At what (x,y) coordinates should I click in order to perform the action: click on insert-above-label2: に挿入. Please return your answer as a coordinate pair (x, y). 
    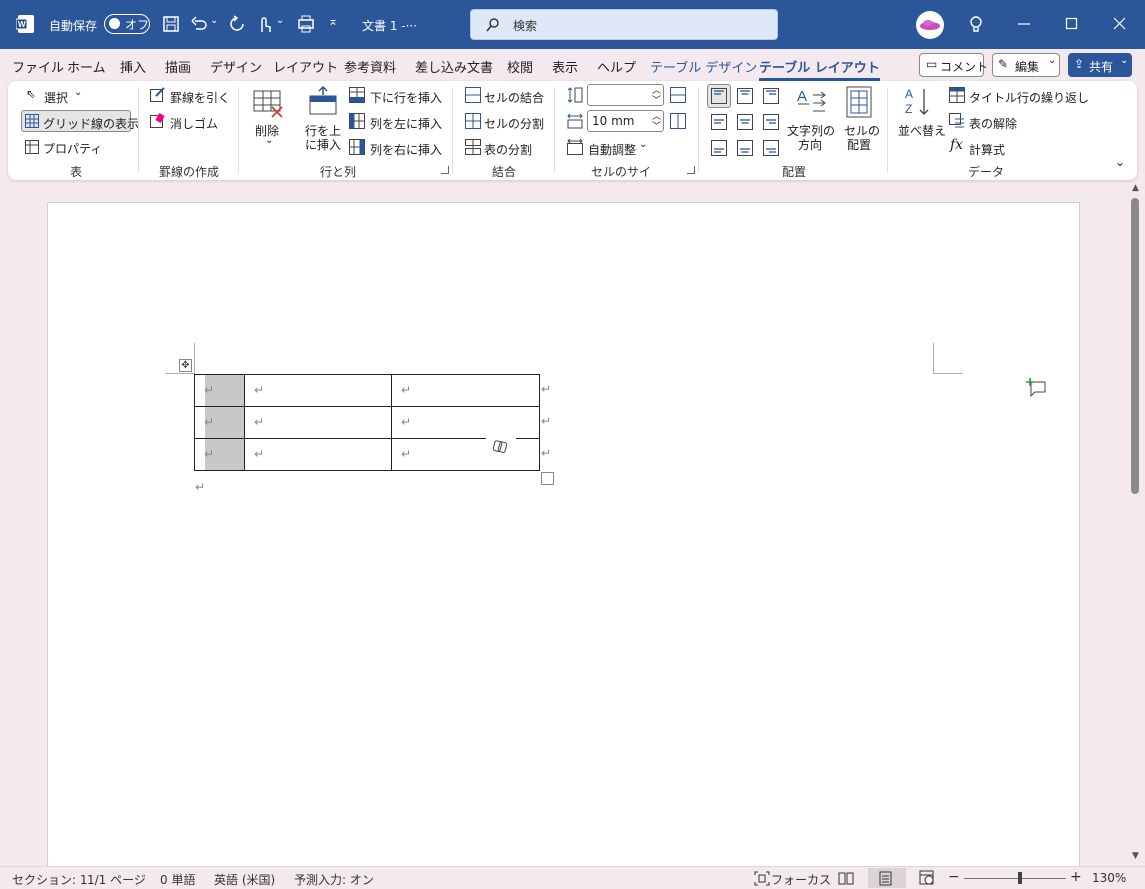
    Looking at the image, I should click on (323, 144).